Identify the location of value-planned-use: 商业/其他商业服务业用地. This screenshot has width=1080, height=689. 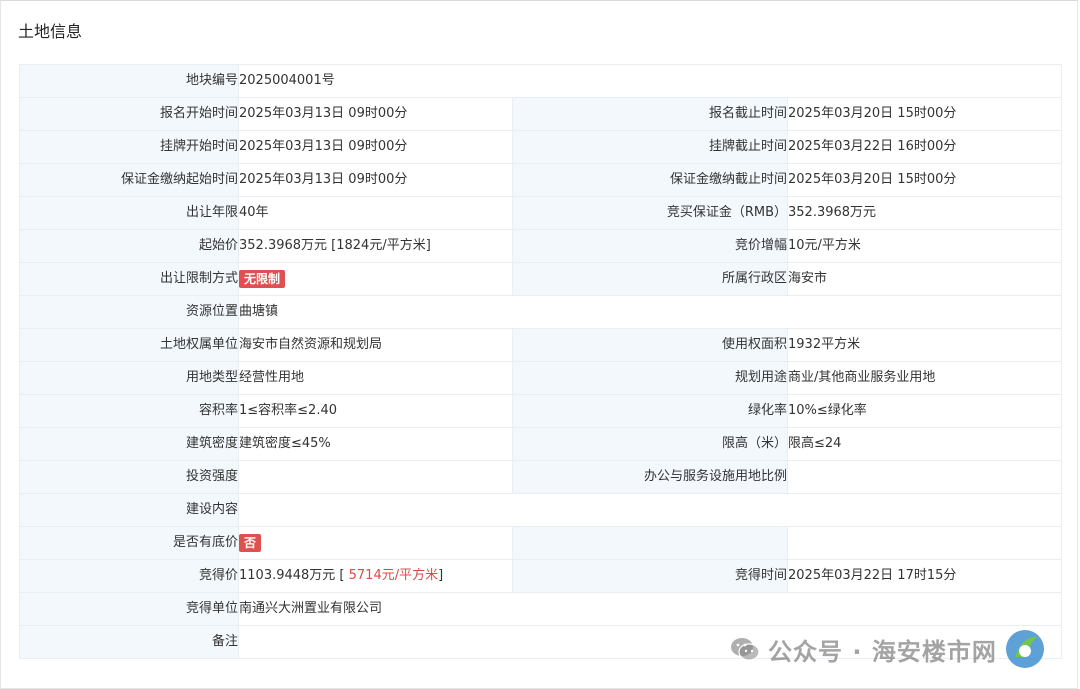
(924, 378).